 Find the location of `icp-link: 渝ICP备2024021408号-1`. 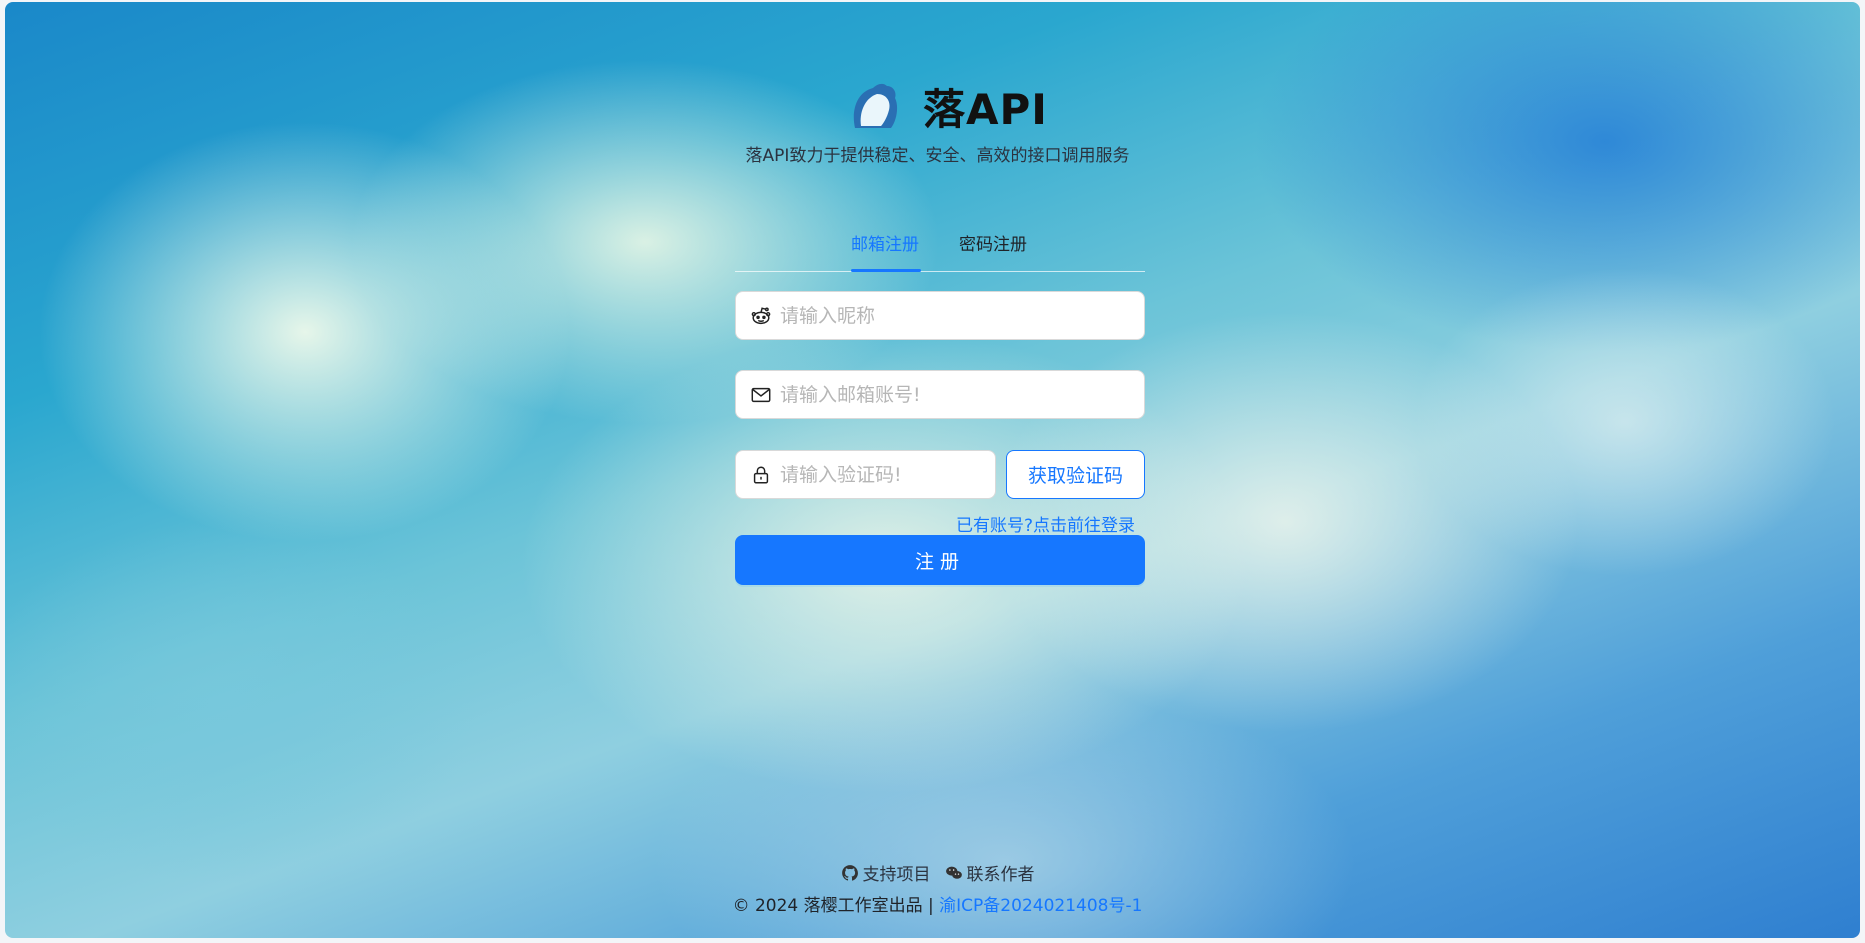

icp-link: 渝ICP备2024021408号-1 is located at coordinates (1040, 906).